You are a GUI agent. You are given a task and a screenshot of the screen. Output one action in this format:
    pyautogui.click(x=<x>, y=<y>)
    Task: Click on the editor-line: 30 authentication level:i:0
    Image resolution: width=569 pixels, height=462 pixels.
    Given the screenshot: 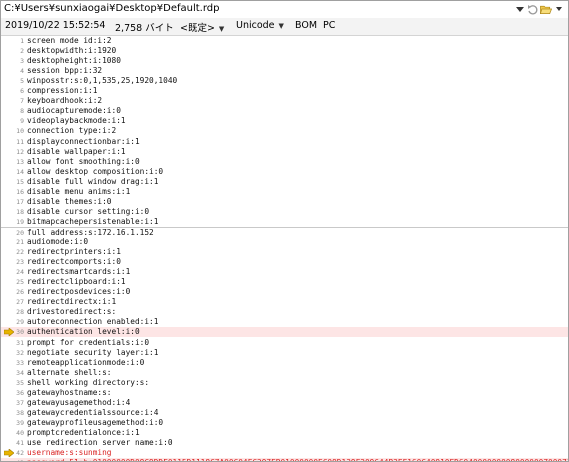 What is the action you would take?
    pyautogui.click(x=284, y=332)
    